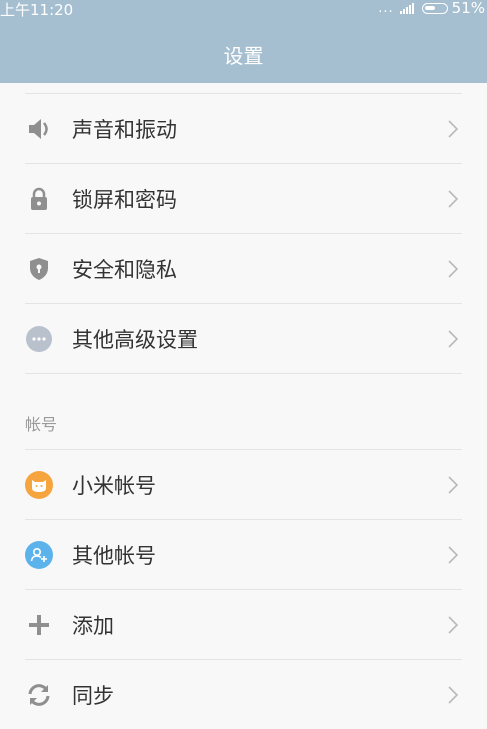 This screenshot has width=487, height=729. Describe the element at coordinates (468, 8) in the screenshot. I see `battery-percent: 51%` at that location.